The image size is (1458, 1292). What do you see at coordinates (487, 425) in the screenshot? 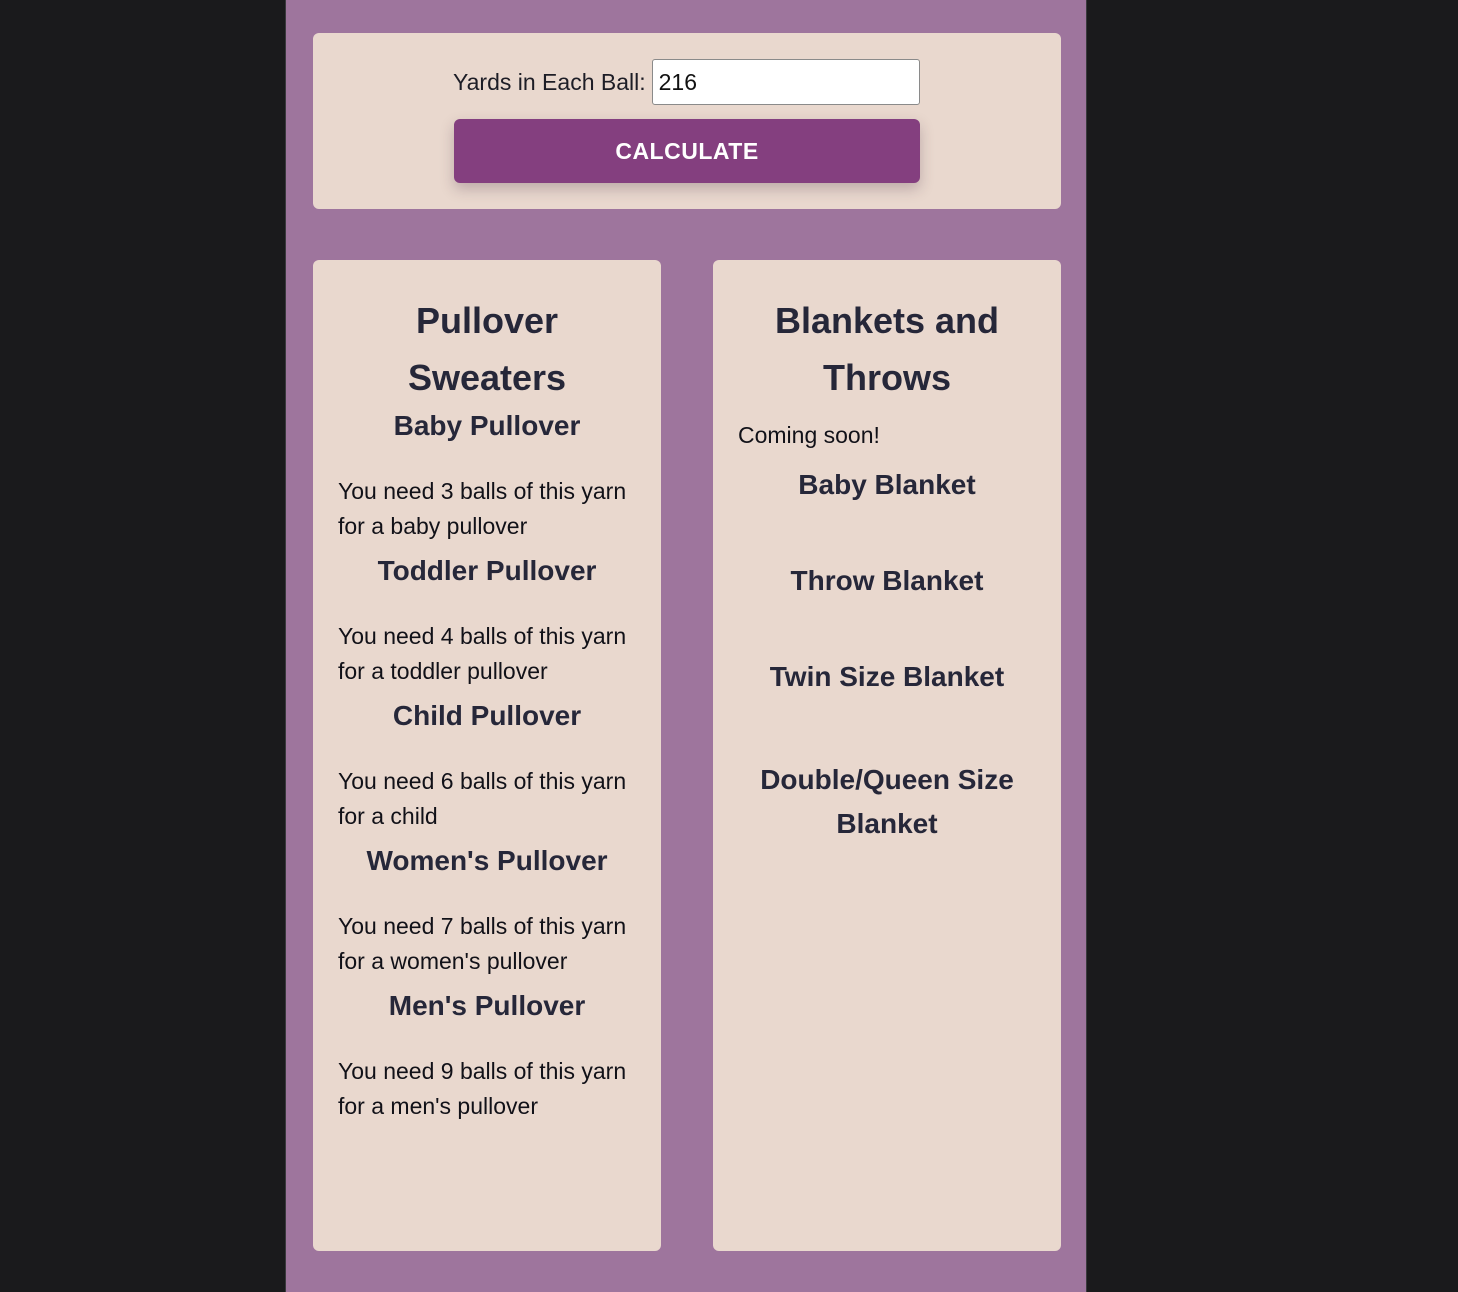
I see `baby-pullover-title: Baby Pullover` at bounding box center [487, 425].